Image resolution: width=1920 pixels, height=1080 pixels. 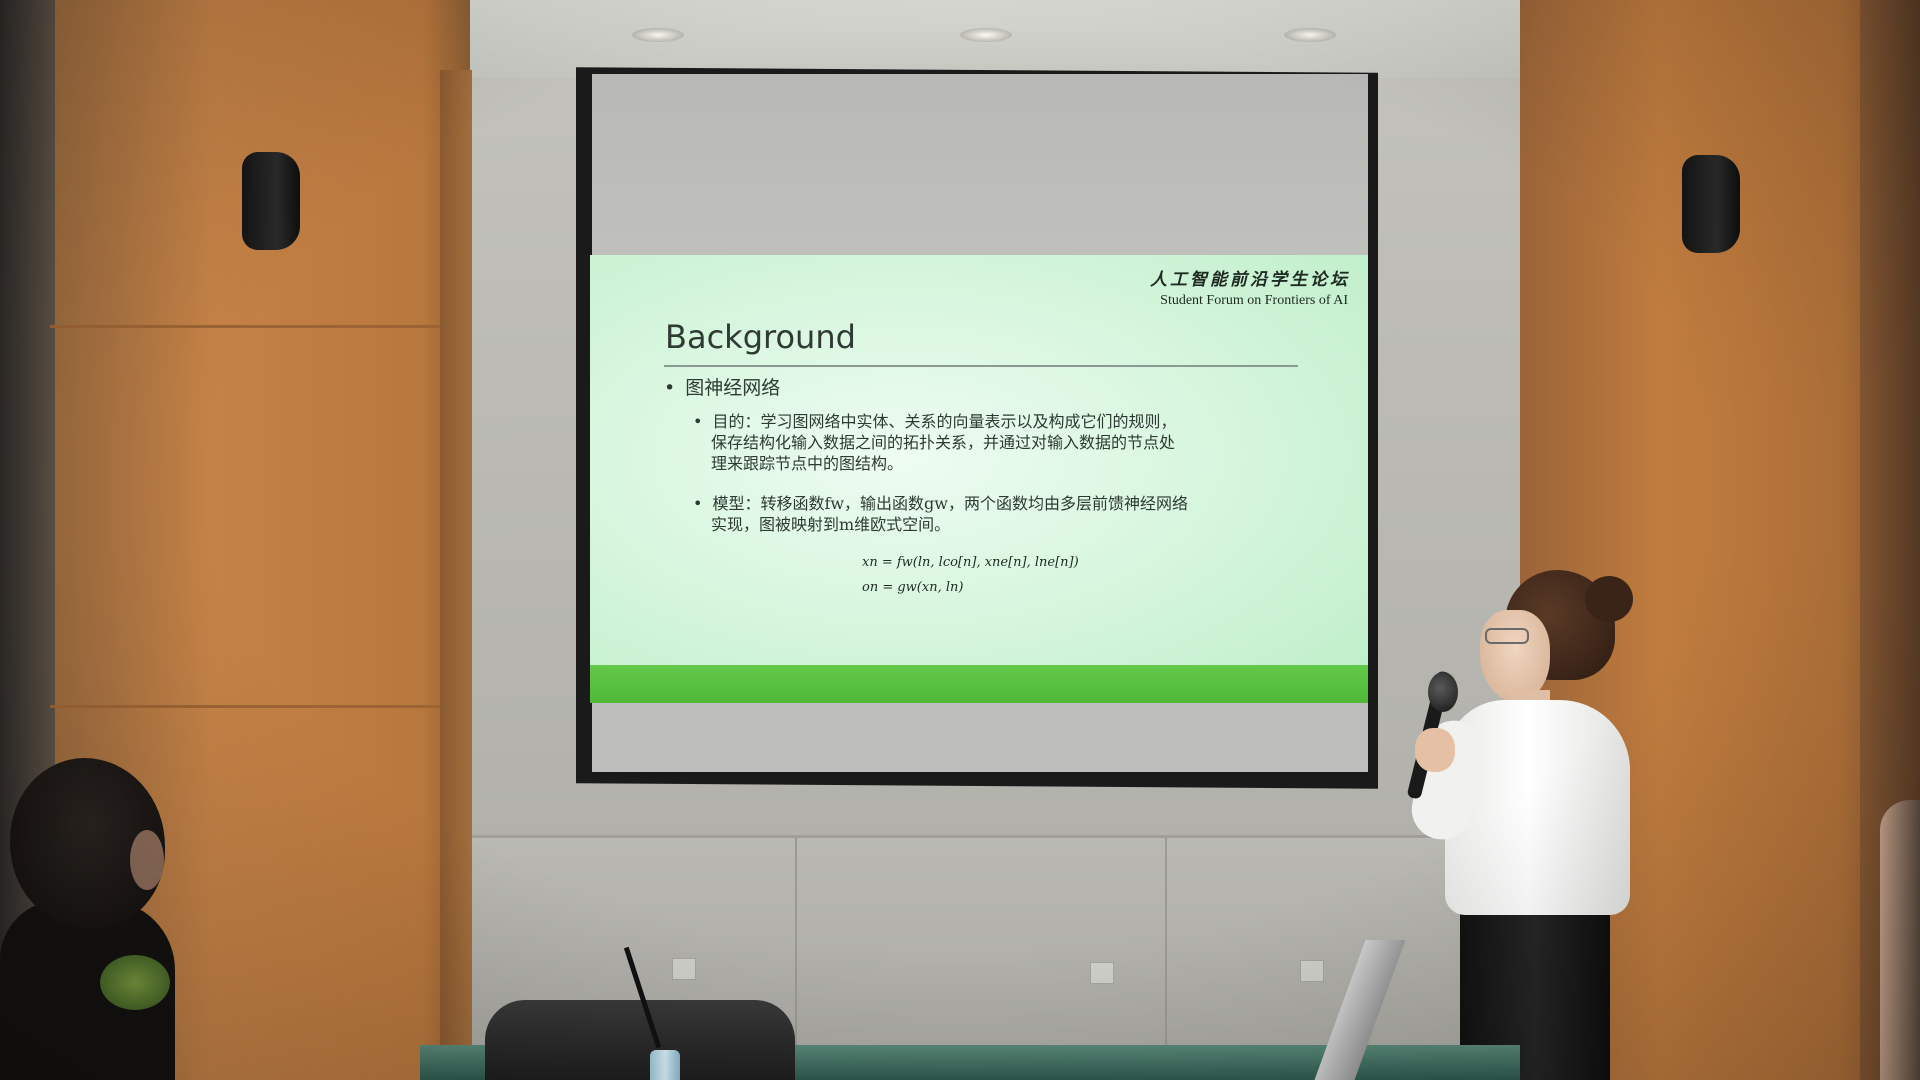 I want to click on slide-green-bar, so click(x=979, y=684).